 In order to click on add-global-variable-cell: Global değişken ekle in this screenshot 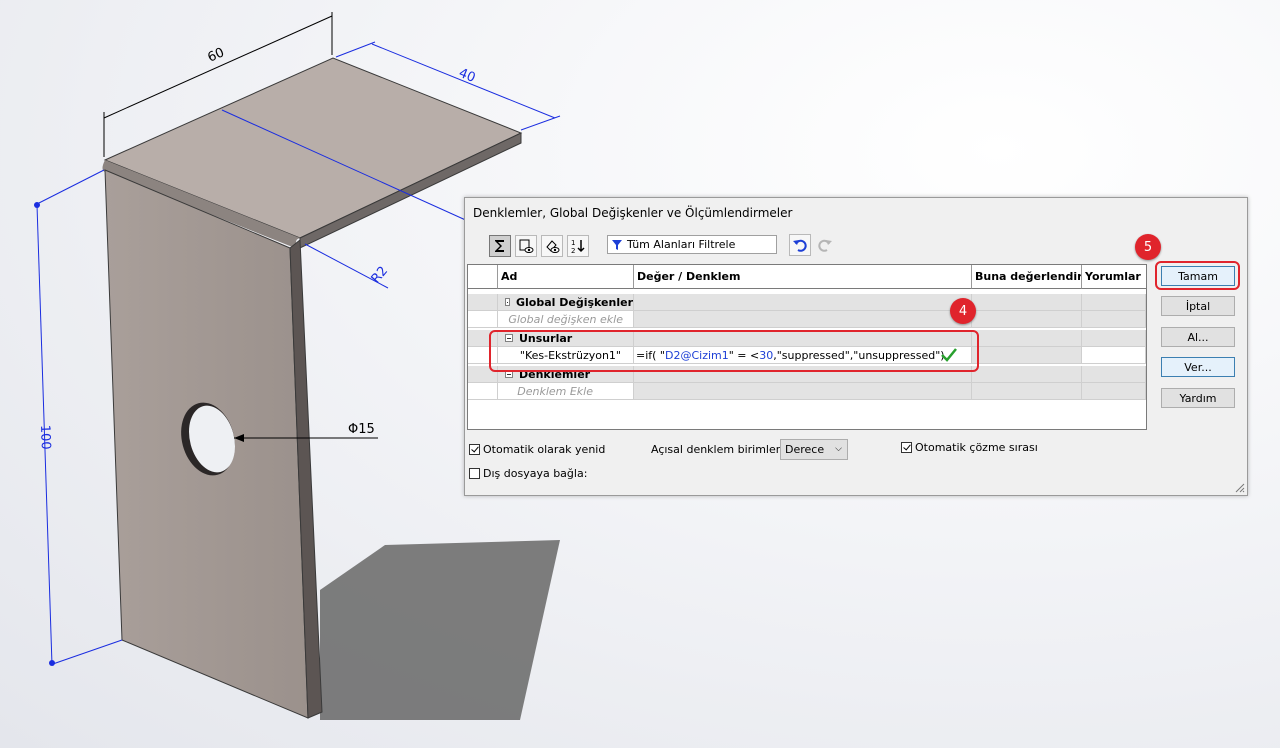, I will do `click(566, 319)`.